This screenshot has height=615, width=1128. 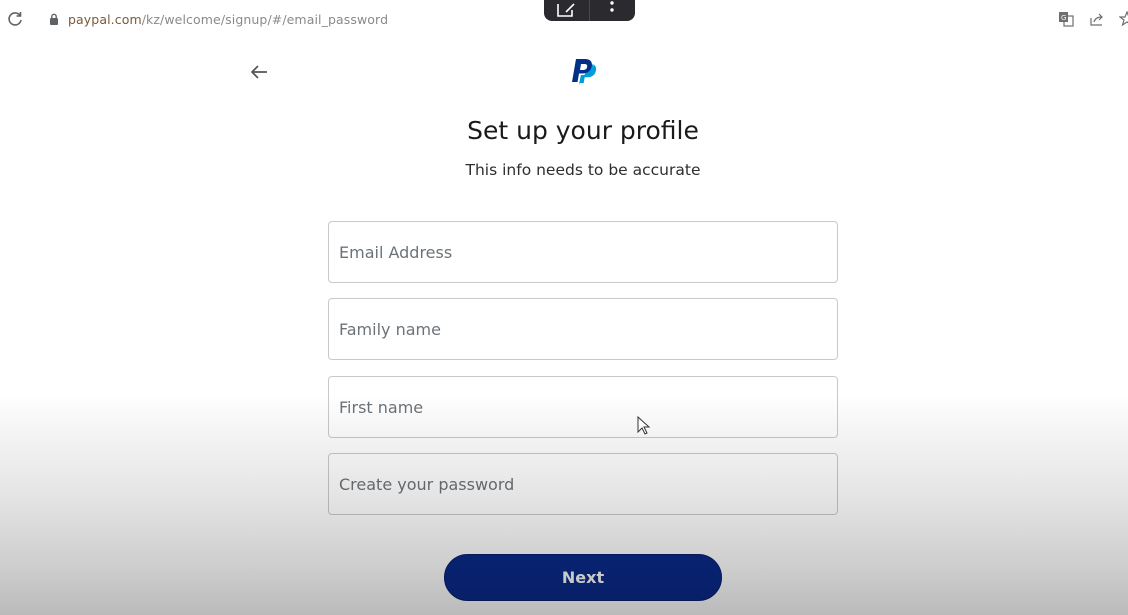 I want to click on family-name-field, so click(x=583, y=329).